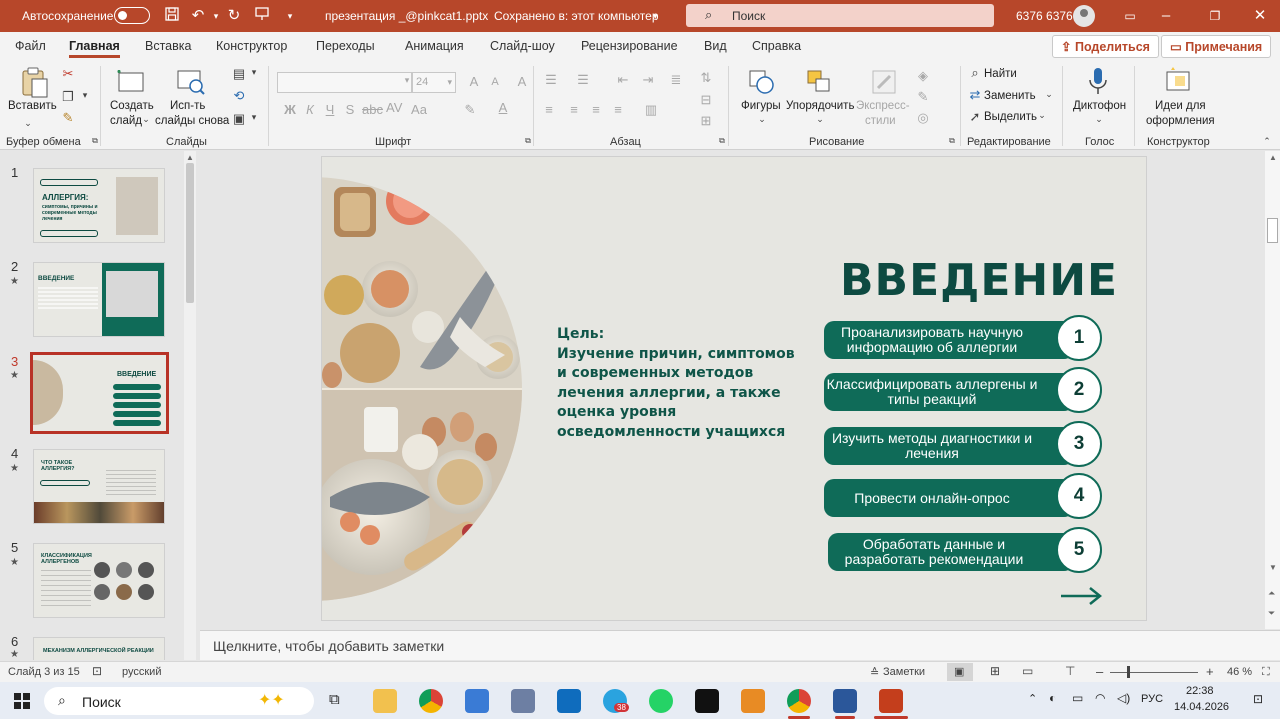 The image size is (1280, 719). I want to click on tab-help: Справка, so click(776, 46).